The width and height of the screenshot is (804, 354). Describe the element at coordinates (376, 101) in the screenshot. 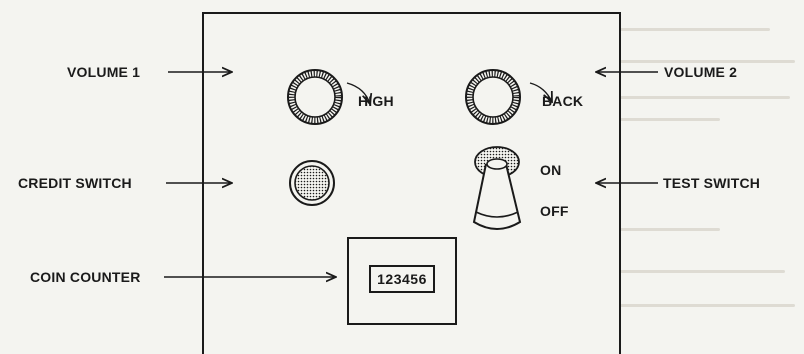

I see `high-label: HIGH` at that location.